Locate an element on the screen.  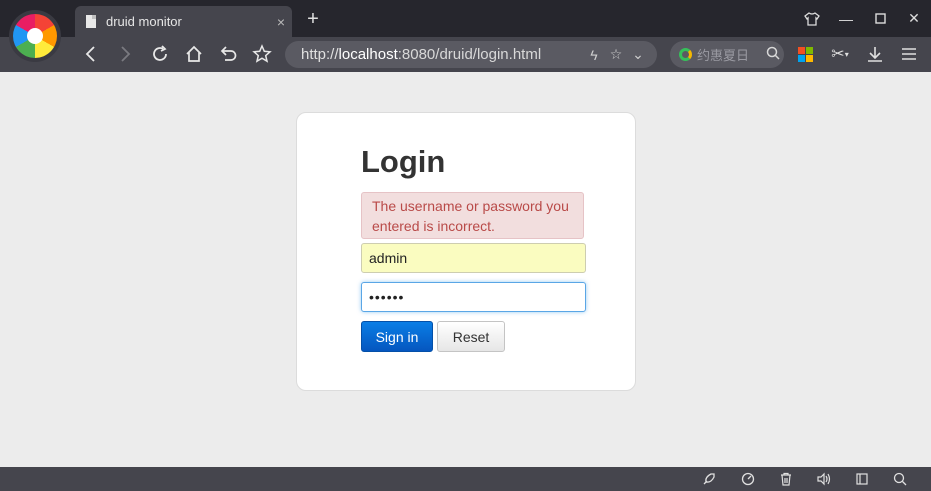
forward-button is located at coordinates (125, 54).